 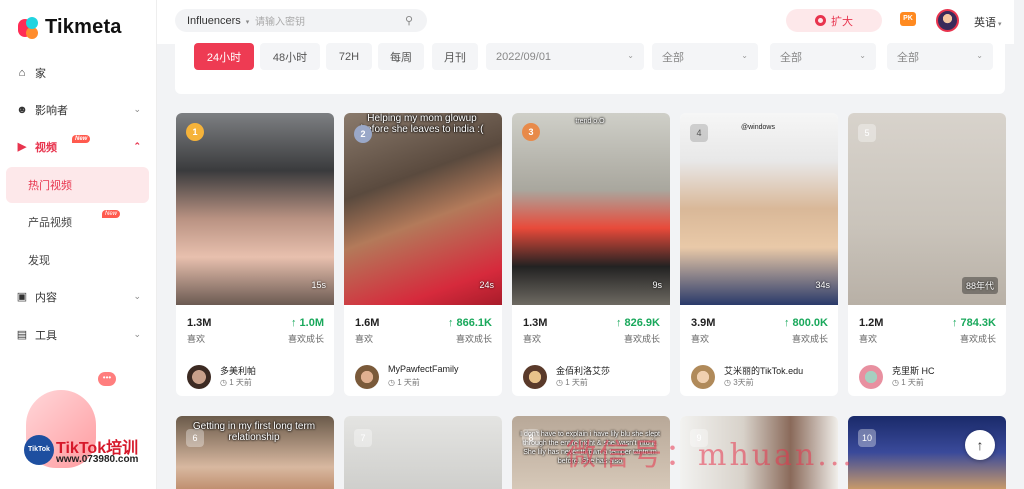 I want to click on author-name: MyPawfectFamily, so click(x=423, y=369).